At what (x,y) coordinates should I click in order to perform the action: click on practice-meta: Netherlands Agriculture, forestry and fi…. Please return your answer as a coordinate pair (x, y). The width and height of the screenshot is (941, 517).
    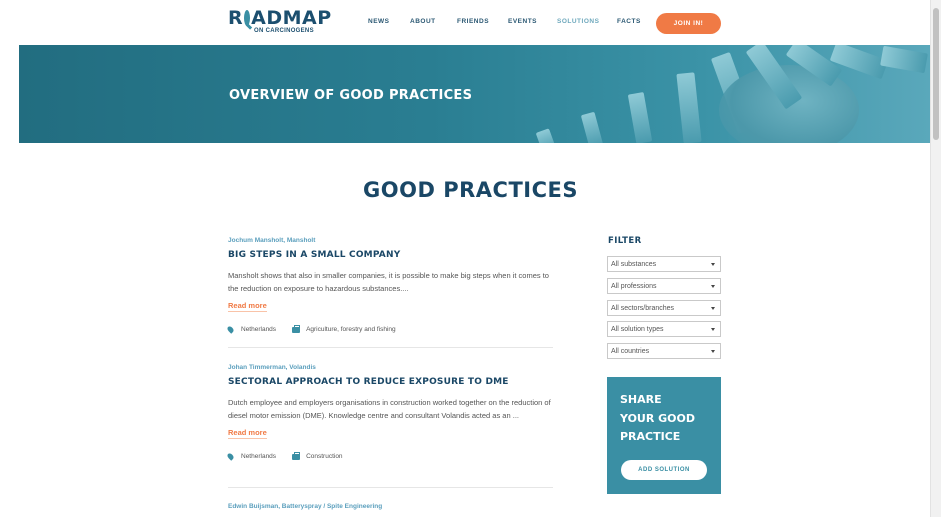
    Looking at the image, I should click on (389, 329).